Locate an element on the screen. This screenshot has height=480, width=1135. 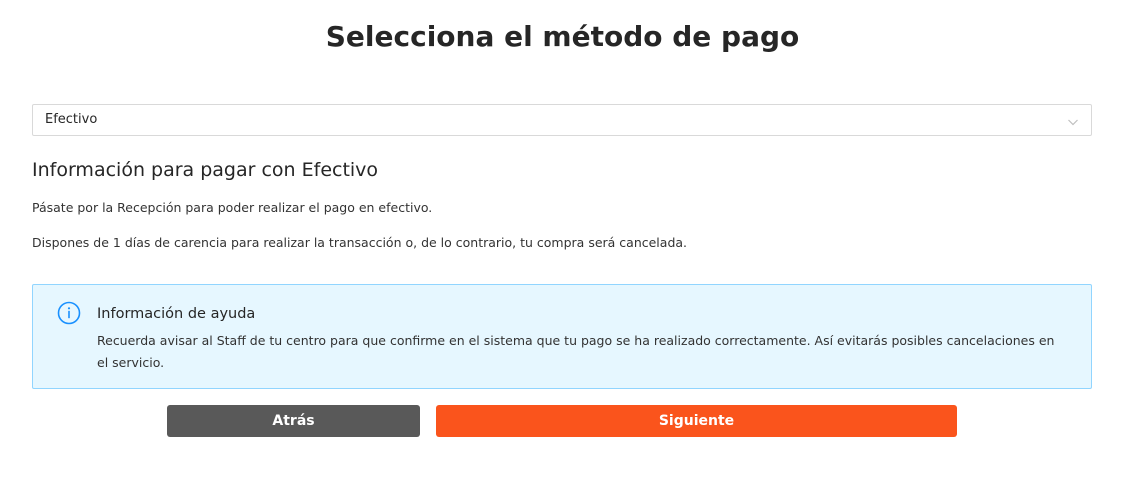
page-title: Selecciona el método de pago is located at coordinates (562, 36).